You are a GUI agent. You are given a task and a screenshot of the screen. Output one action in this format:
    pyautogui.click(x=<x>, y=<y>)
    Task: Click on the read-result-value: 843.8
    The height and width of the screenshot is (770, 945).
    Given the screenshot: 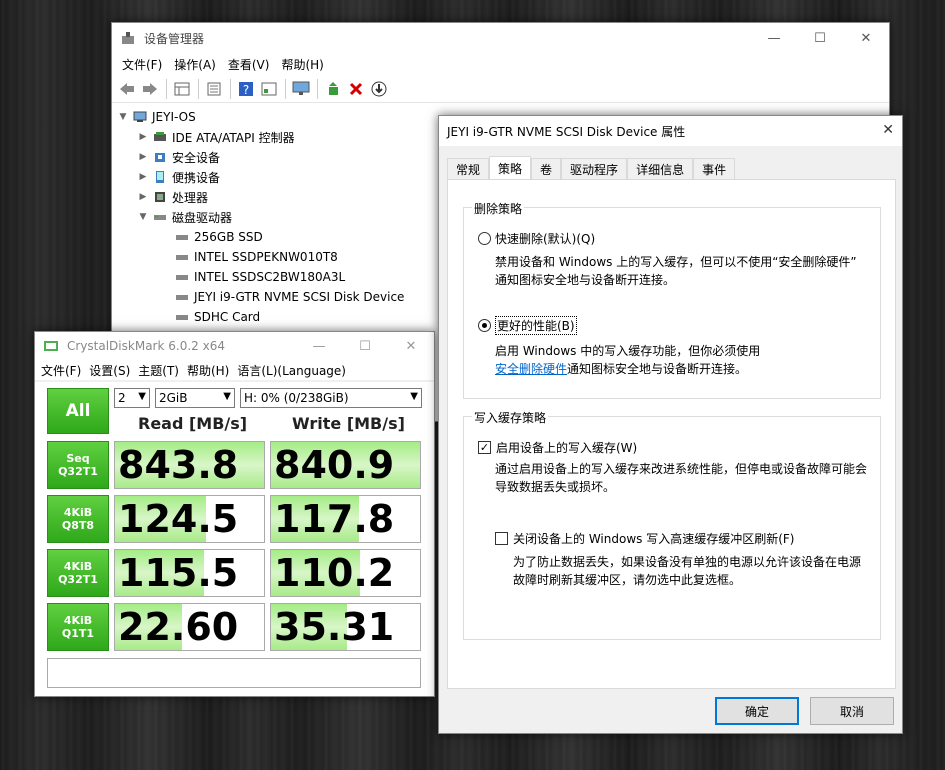 What is the action you would take?
    pyautogui.click(x=178, y=465)
    